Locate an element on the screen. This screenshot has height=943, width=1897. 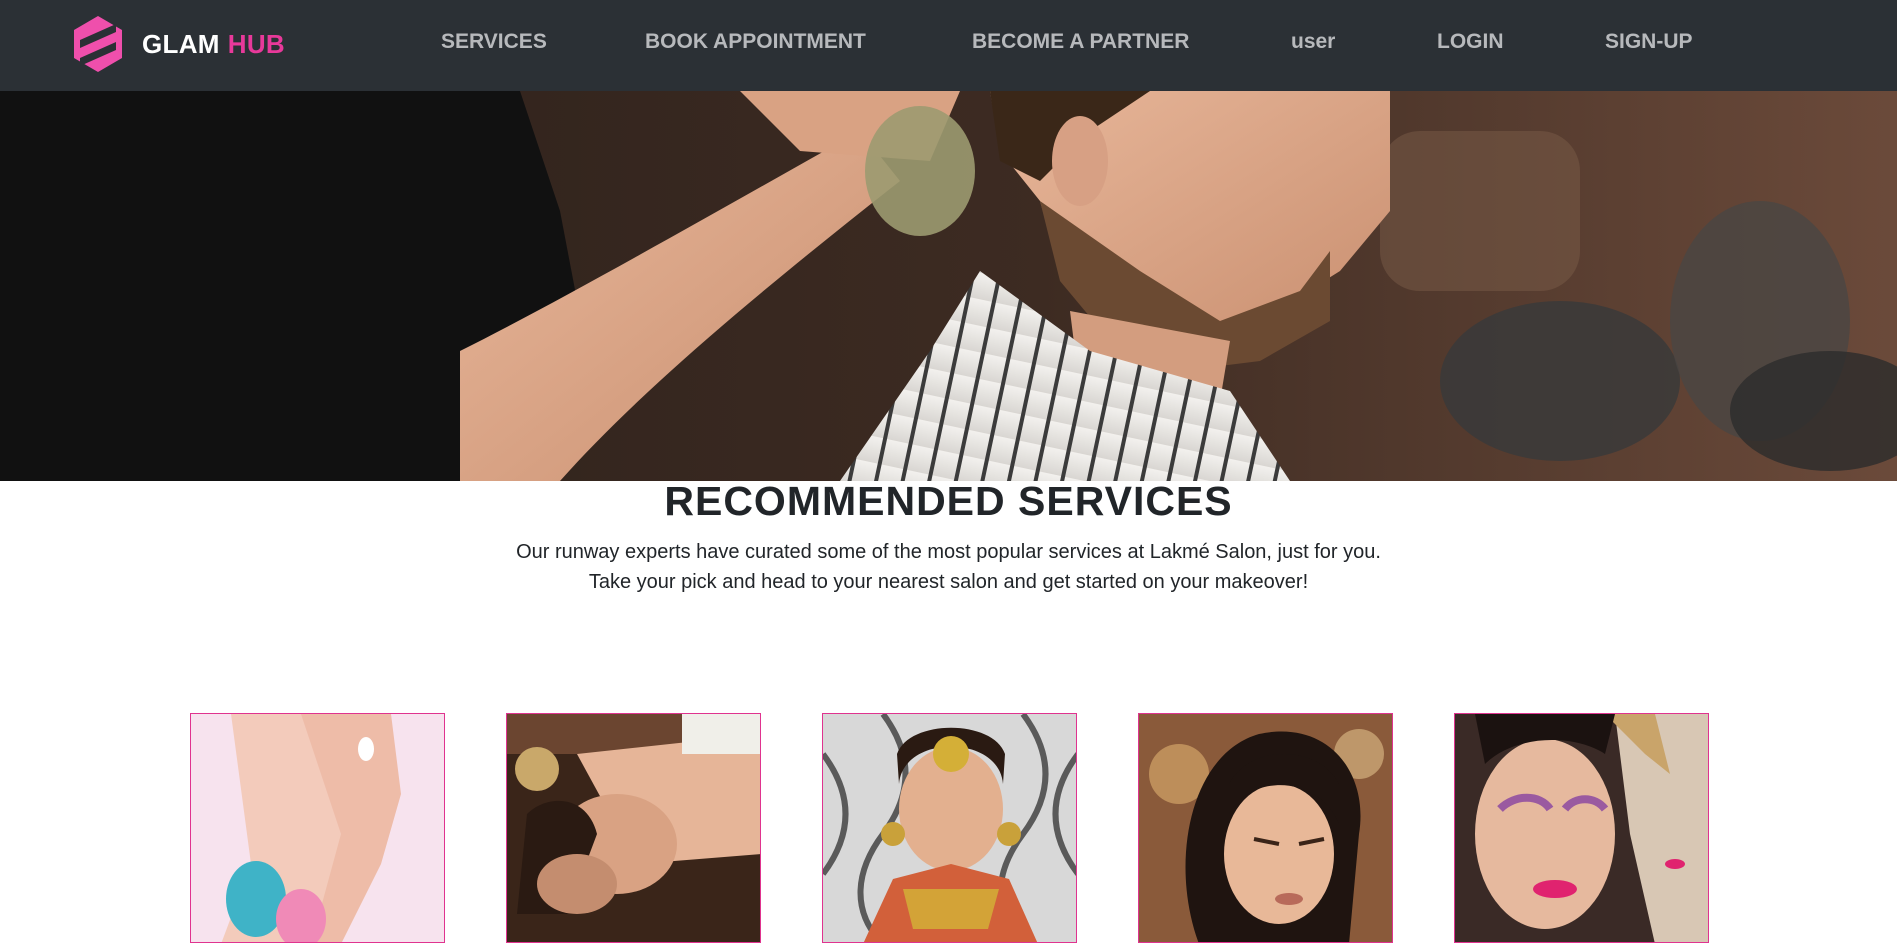
brand: GLAM HUB is located at coordinates (178, 44).